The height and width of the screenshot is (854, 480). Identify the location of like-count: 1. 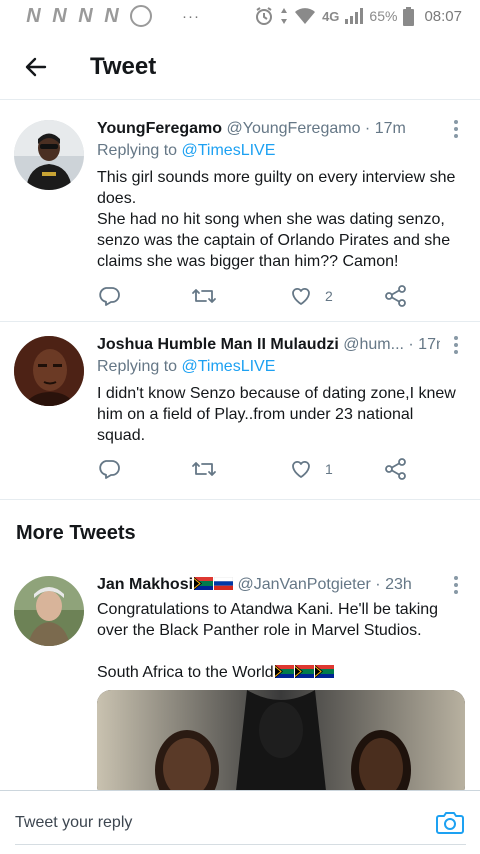
(329, 469).